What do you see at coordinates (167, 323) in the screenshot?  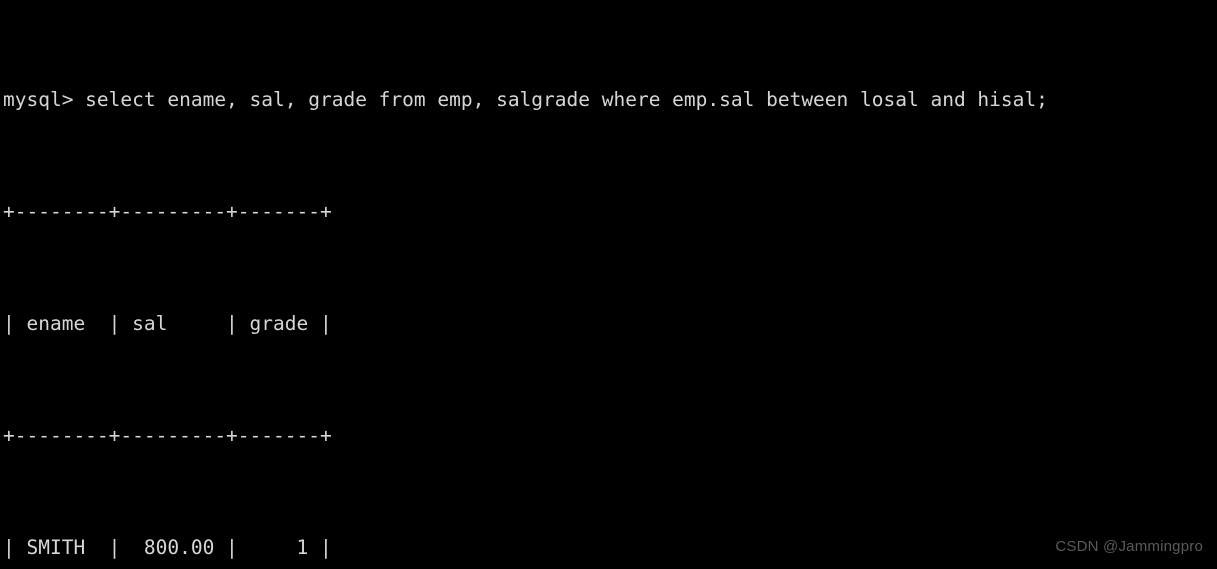 I see `table-header-row: | ename | sal | grade |` at bounding box center [167, 323].